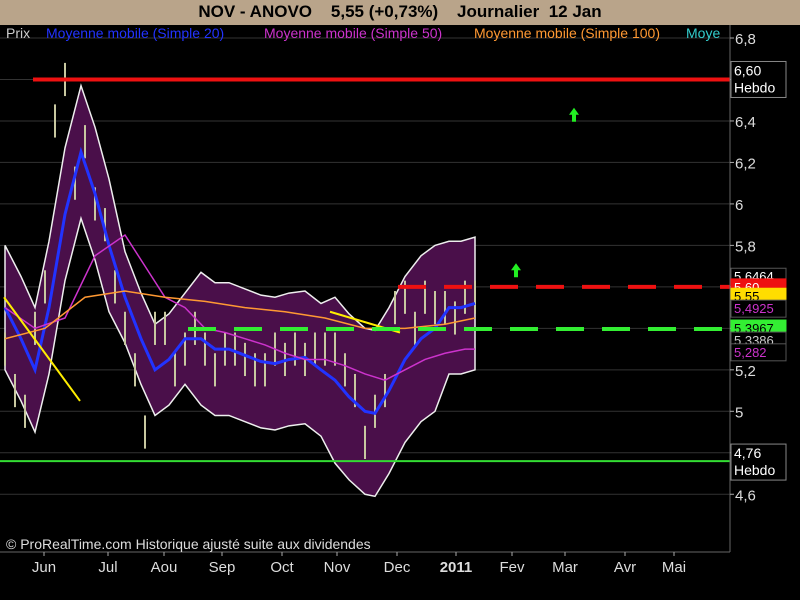  Describe the element at coordinates (745, 122) in the screenshot. I see `y-tick-label: 6,4` at that location.